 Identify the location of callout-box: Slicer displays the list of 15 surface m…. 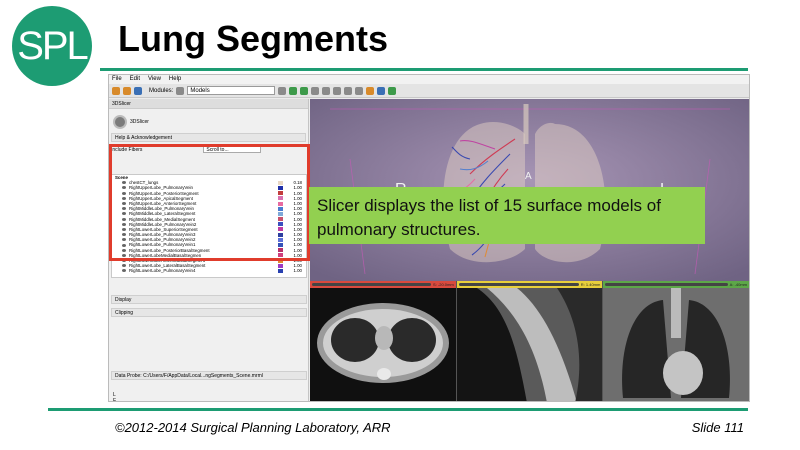
(507, 215).